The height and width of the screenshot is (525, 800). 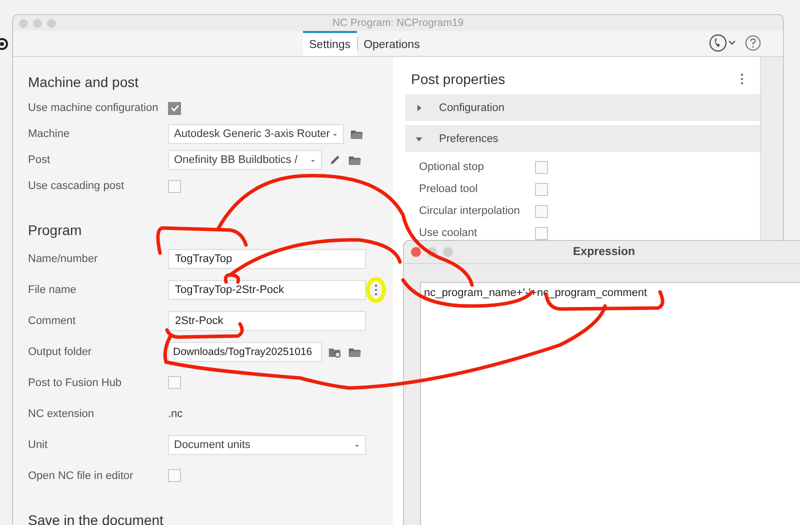 I want to click on option-label: Circular interpolation, so click(x=470, y=211).